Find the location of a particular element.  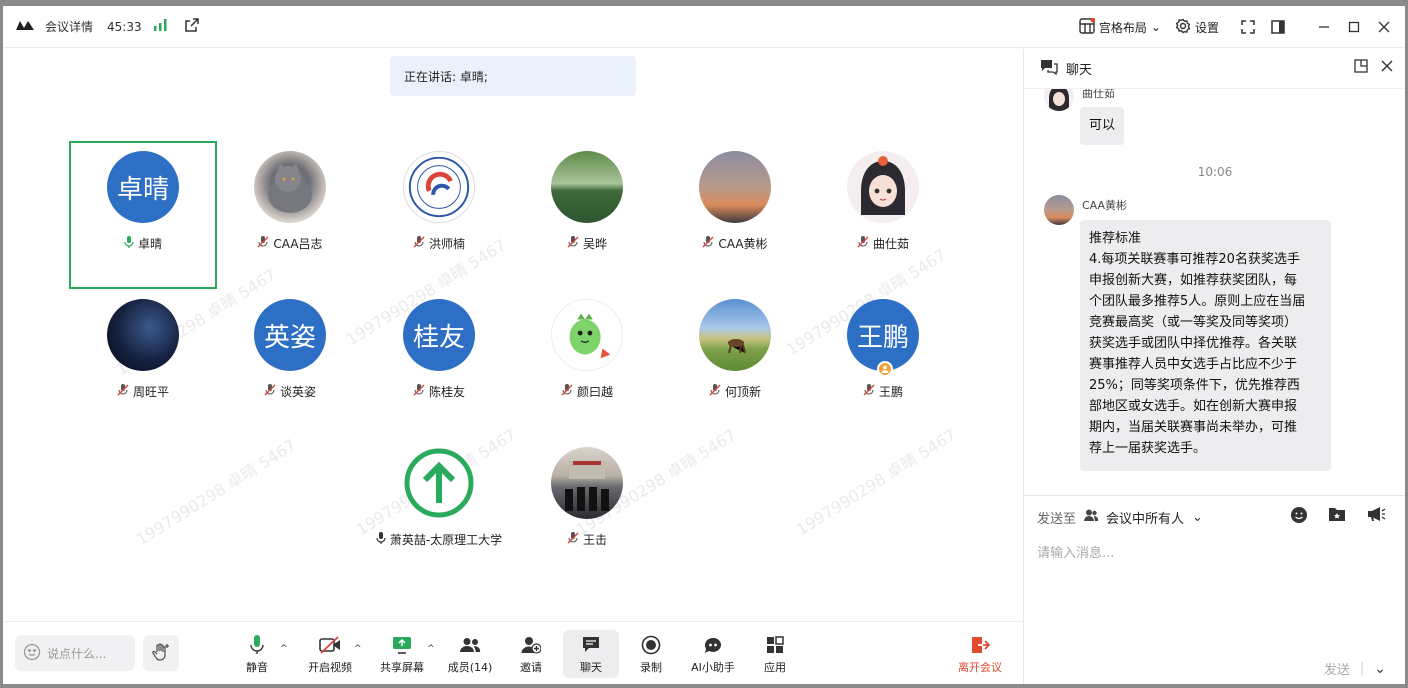

share-screen-button: 共享屏幕 is located at coordinates (402, 654).